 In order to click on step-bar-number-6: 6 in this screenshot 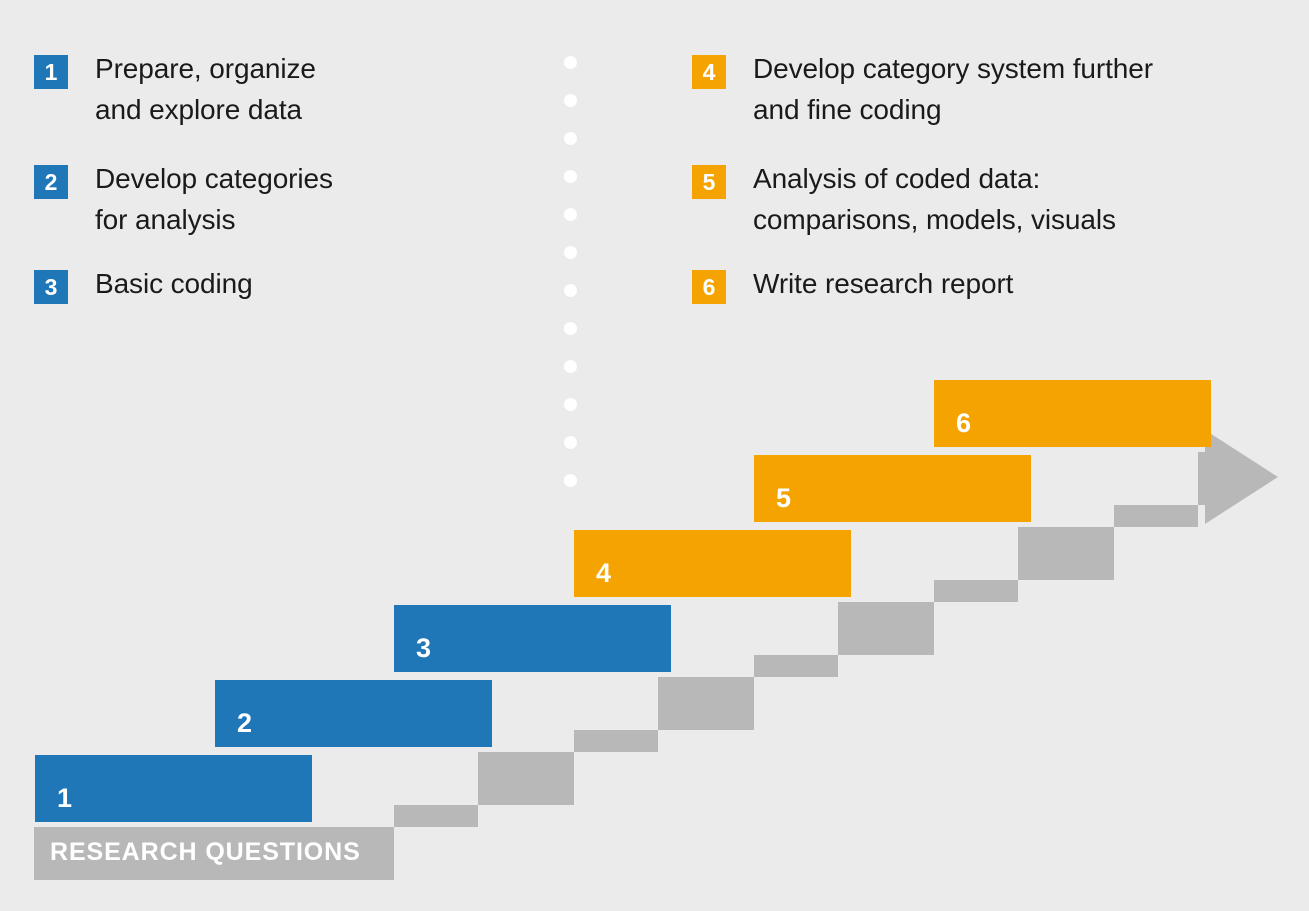, I will do `click(964, 423)`.